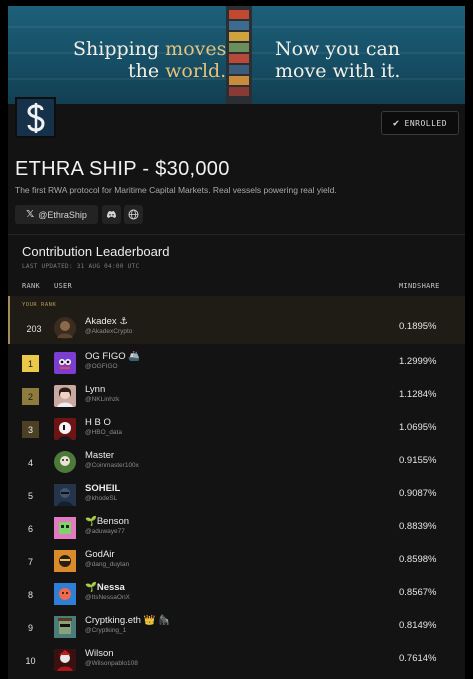  What do you see at coordinates (96, 251) in the screenshot?
I see `leaderboard-title: Contribution Leaderboard` at bounding box center [96, 251].